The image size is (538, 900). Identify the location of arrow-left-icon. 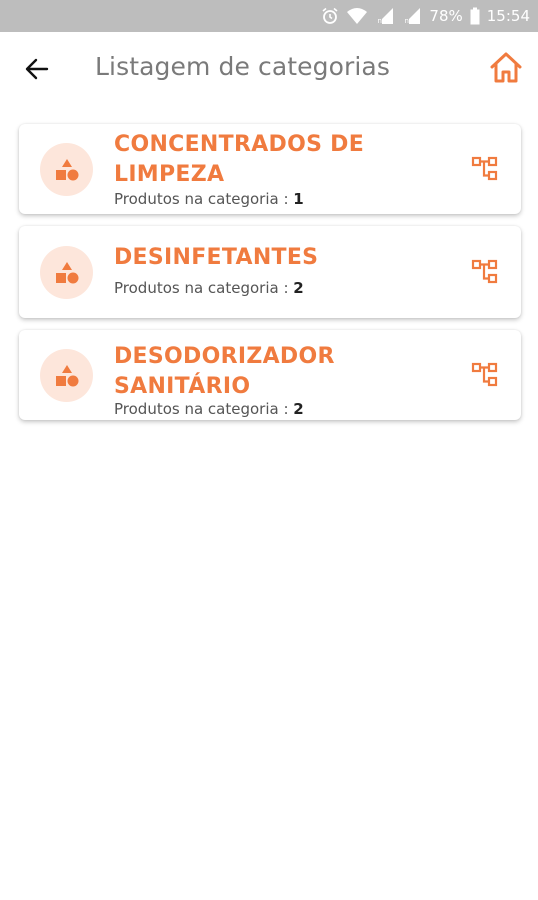
(37, 69).